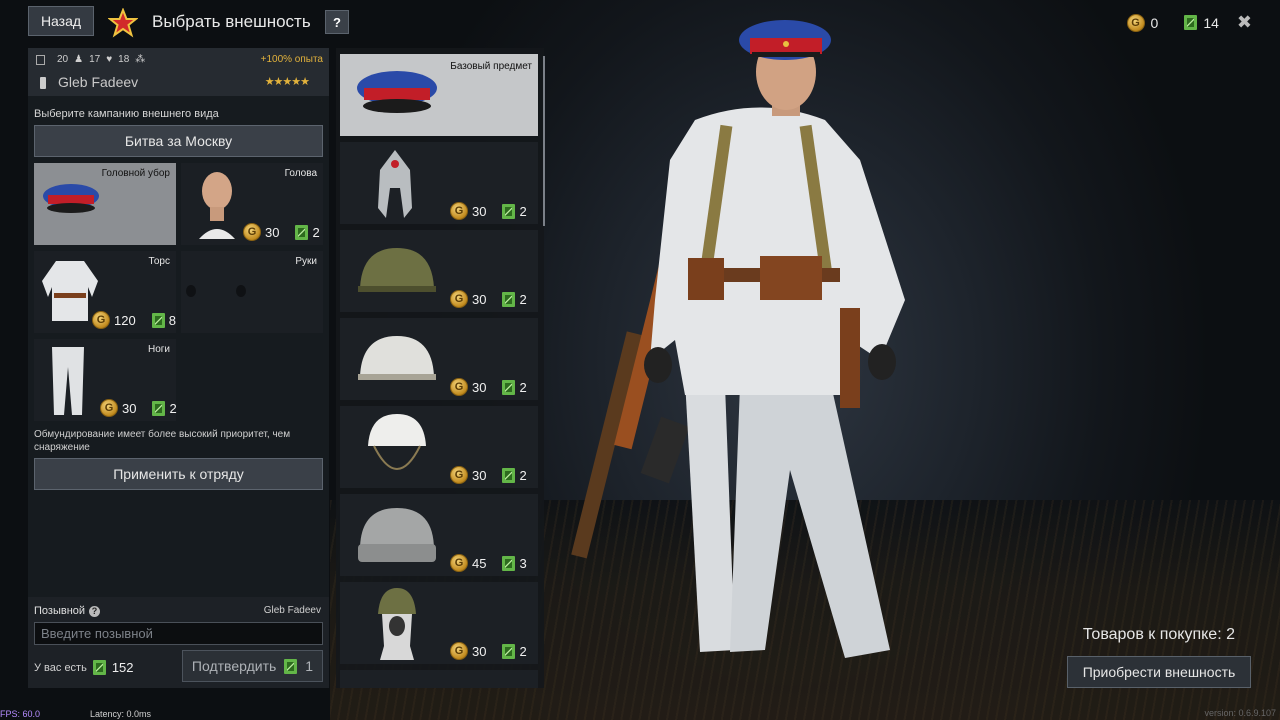 Image resolution: width=1280 pixels, height=720 pixels. I want to click on knit-cap-icon, so click(397, 535).